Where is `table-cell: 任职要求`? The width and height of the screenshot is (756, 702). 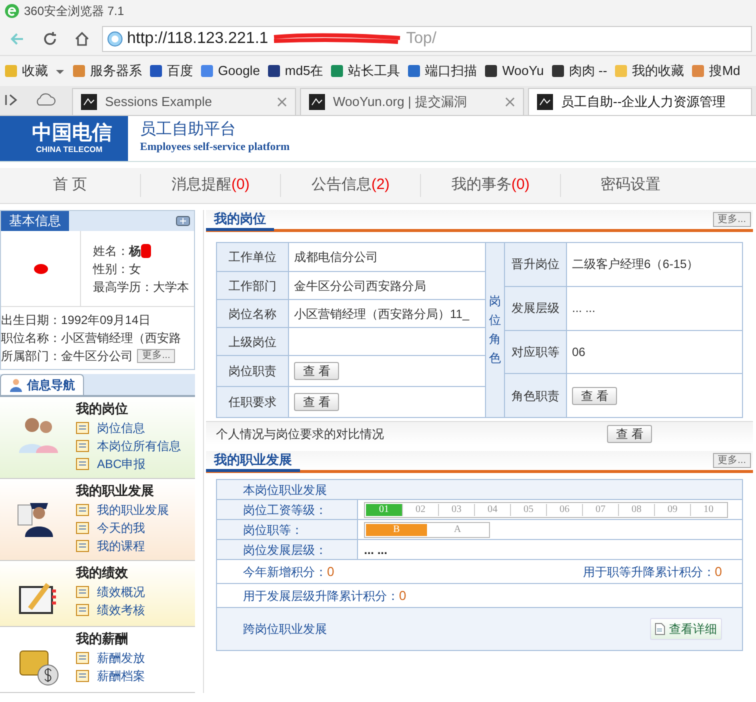
table-cell: 任职要求 is located at coordinates (253, 402).